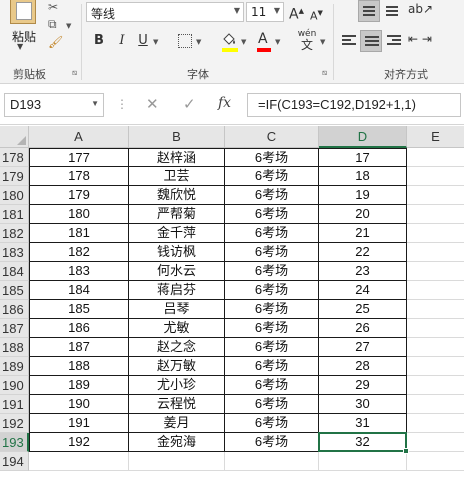 The image size is (464, 477). Describe the element at coordinates (152, 104) in the screenshot. I see `cancel-icon: ✕` at that location.